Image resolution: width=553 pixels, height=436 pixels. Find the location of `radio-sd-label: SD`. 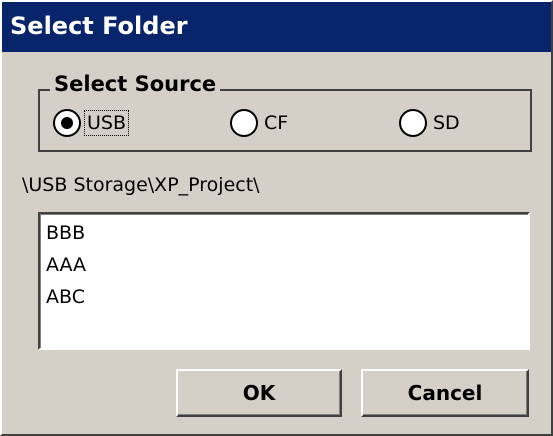

radio-sd-label: SD is located at coordinates (446, 123).